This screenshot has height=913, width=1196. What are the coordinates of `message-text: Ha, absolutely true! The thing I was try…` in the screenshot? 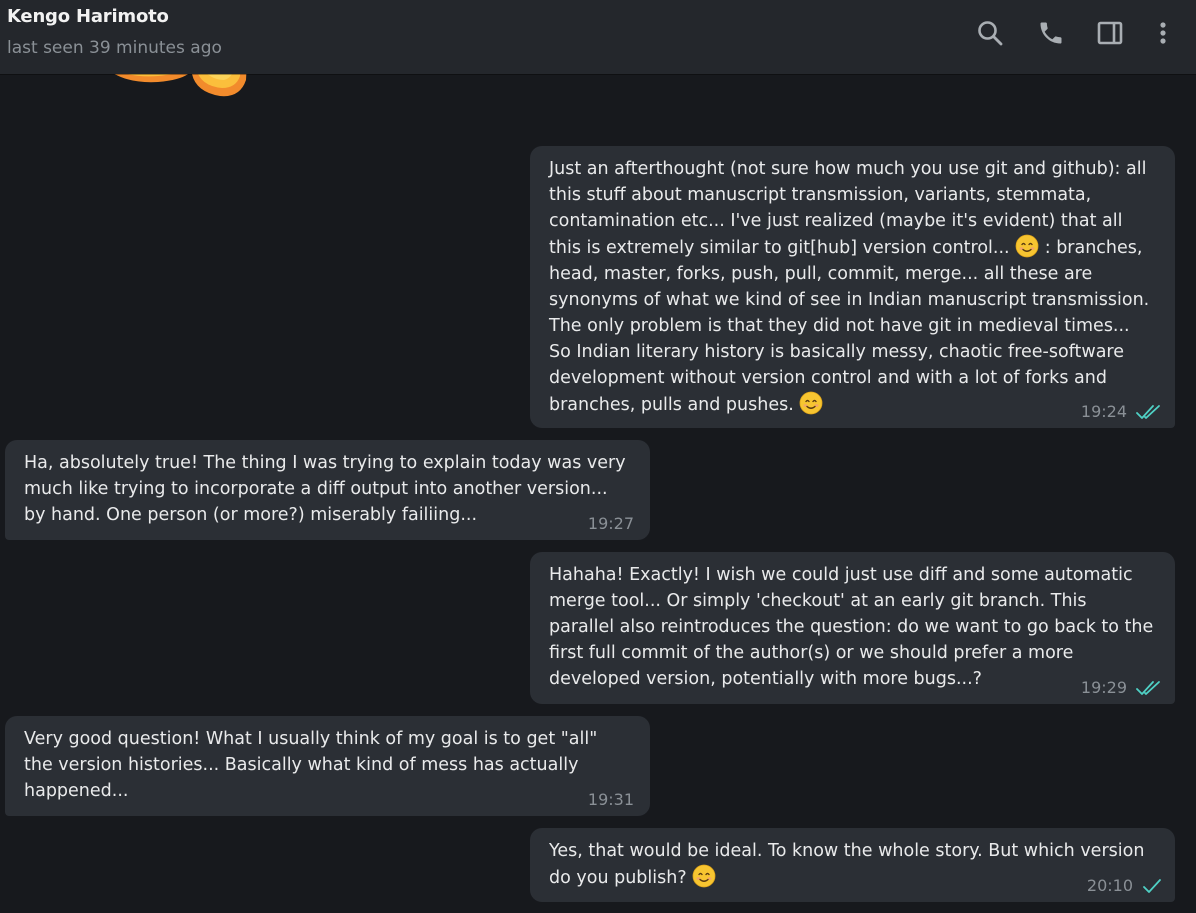 It's located at (325, 489).